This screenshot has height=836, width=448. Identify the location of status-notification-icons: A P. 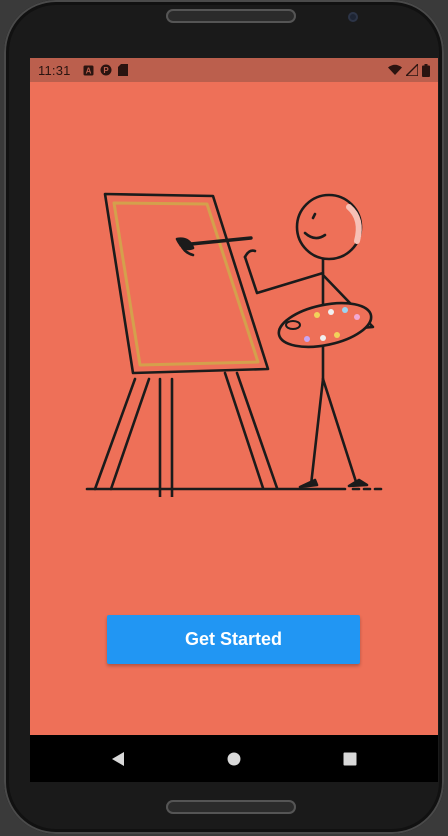
(105, 70).